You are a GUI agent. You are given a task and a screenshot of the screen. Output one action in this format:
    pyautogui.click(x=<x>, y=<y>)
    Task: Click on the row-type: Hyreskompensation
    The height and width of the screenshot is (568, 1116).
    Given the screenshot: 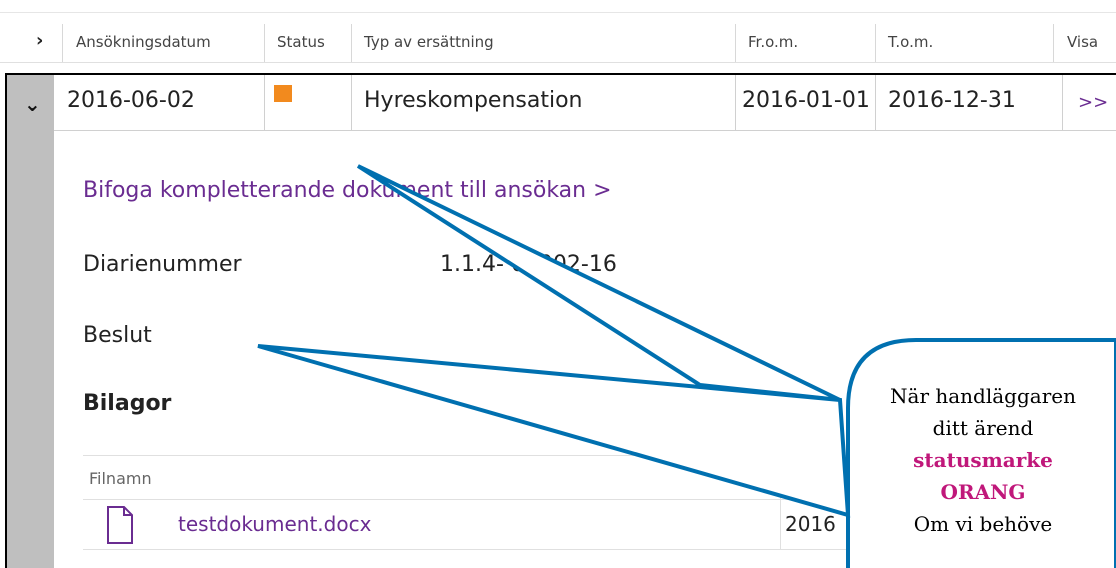 What is the action you would take?
    pyautogui.click(x=473, y=100)
    